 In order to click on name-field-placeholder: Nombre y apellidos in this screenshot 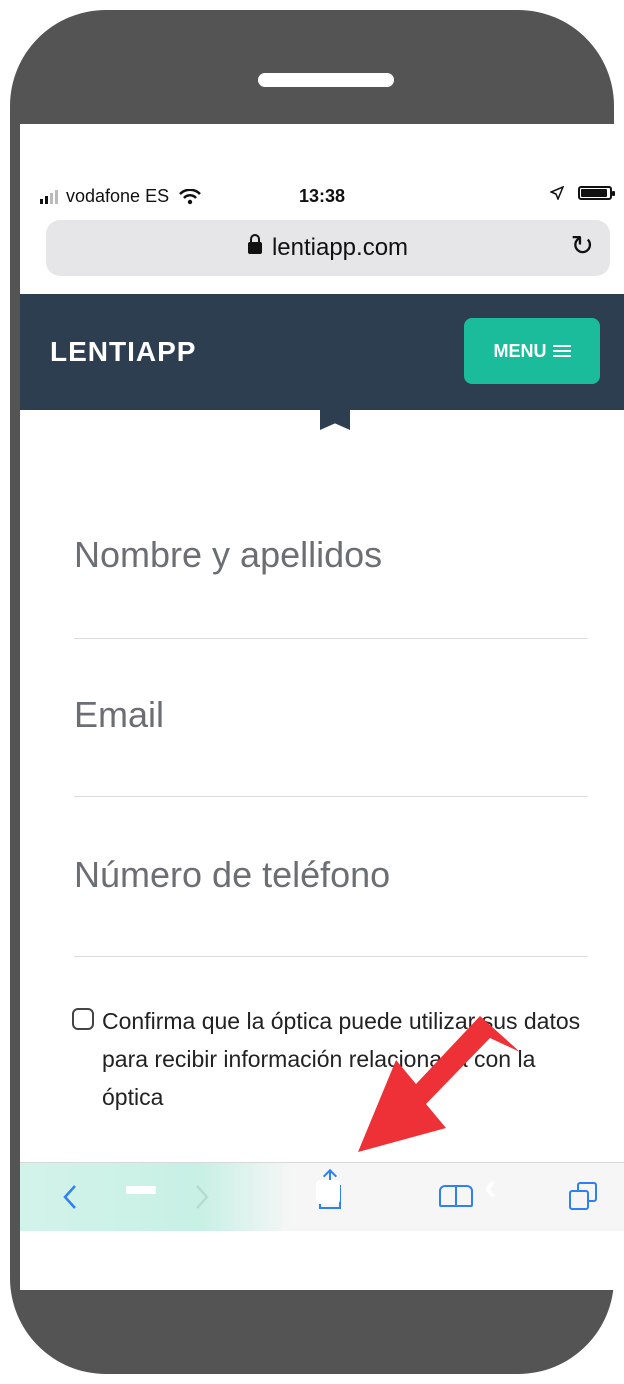, I will do `click(228, 554)`.